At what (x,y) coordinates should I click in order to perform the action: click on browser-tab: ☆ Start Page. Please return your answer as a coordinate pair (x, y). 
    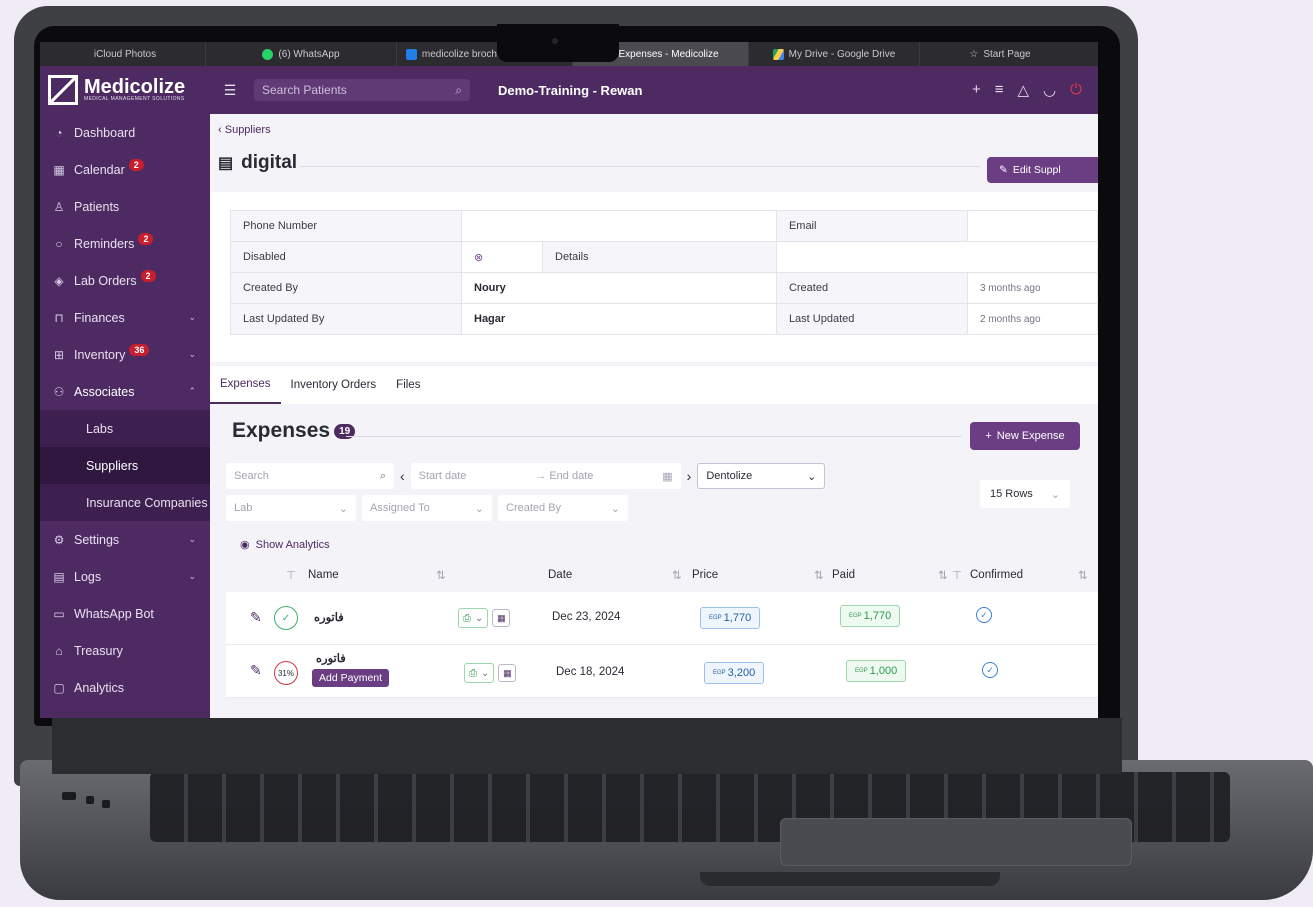
    Looking at the image, I should click on (1000, 54).